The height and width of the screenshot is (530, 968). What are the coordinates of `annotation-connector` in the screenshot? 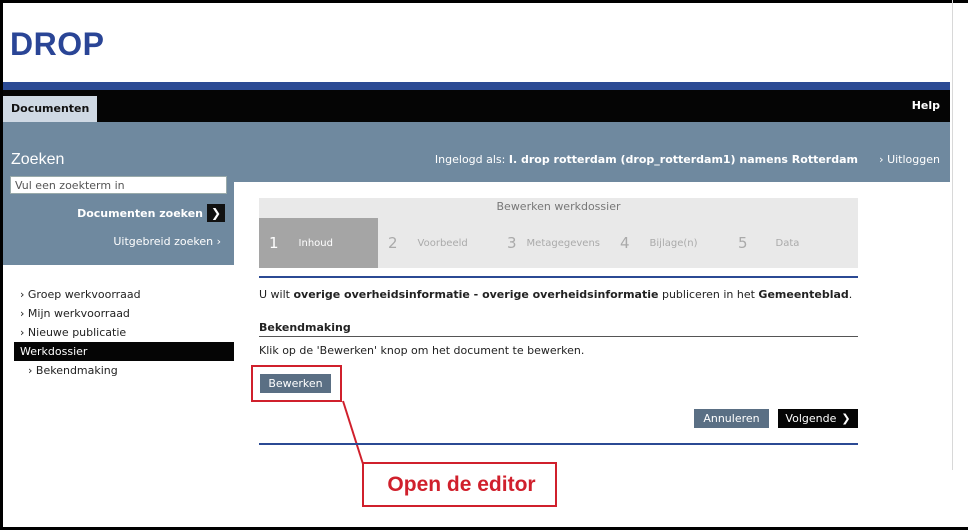 It's located at (353, 432).